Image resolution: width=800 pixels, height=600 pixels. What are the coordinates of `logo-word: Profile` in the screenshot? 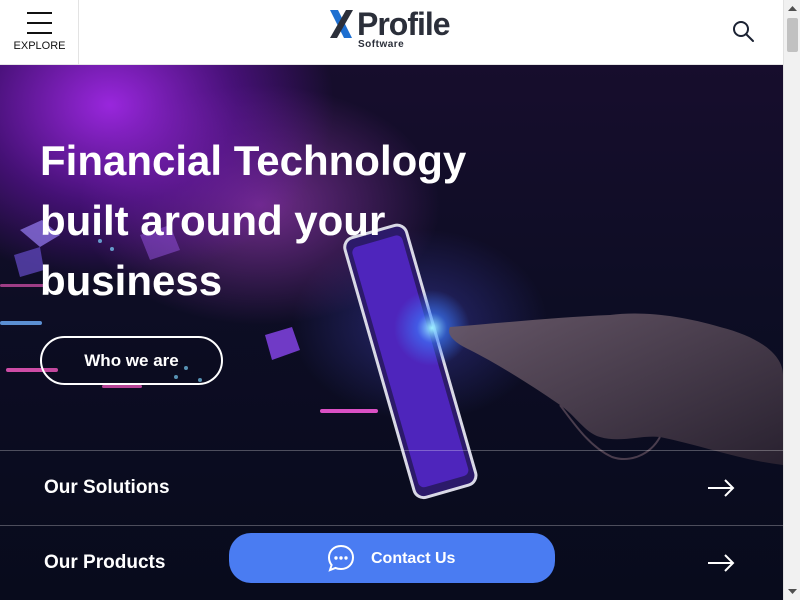 It's located at (404, 24).